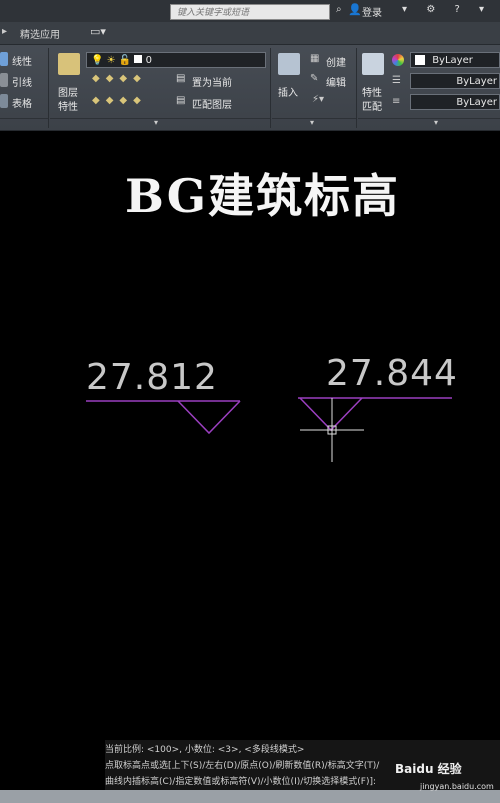 The image size is (500, 803). What do you see at coordinates (396, 80) in the screenshot?
I see `linetype-icon: ☰` at bounding box center [396, 80].